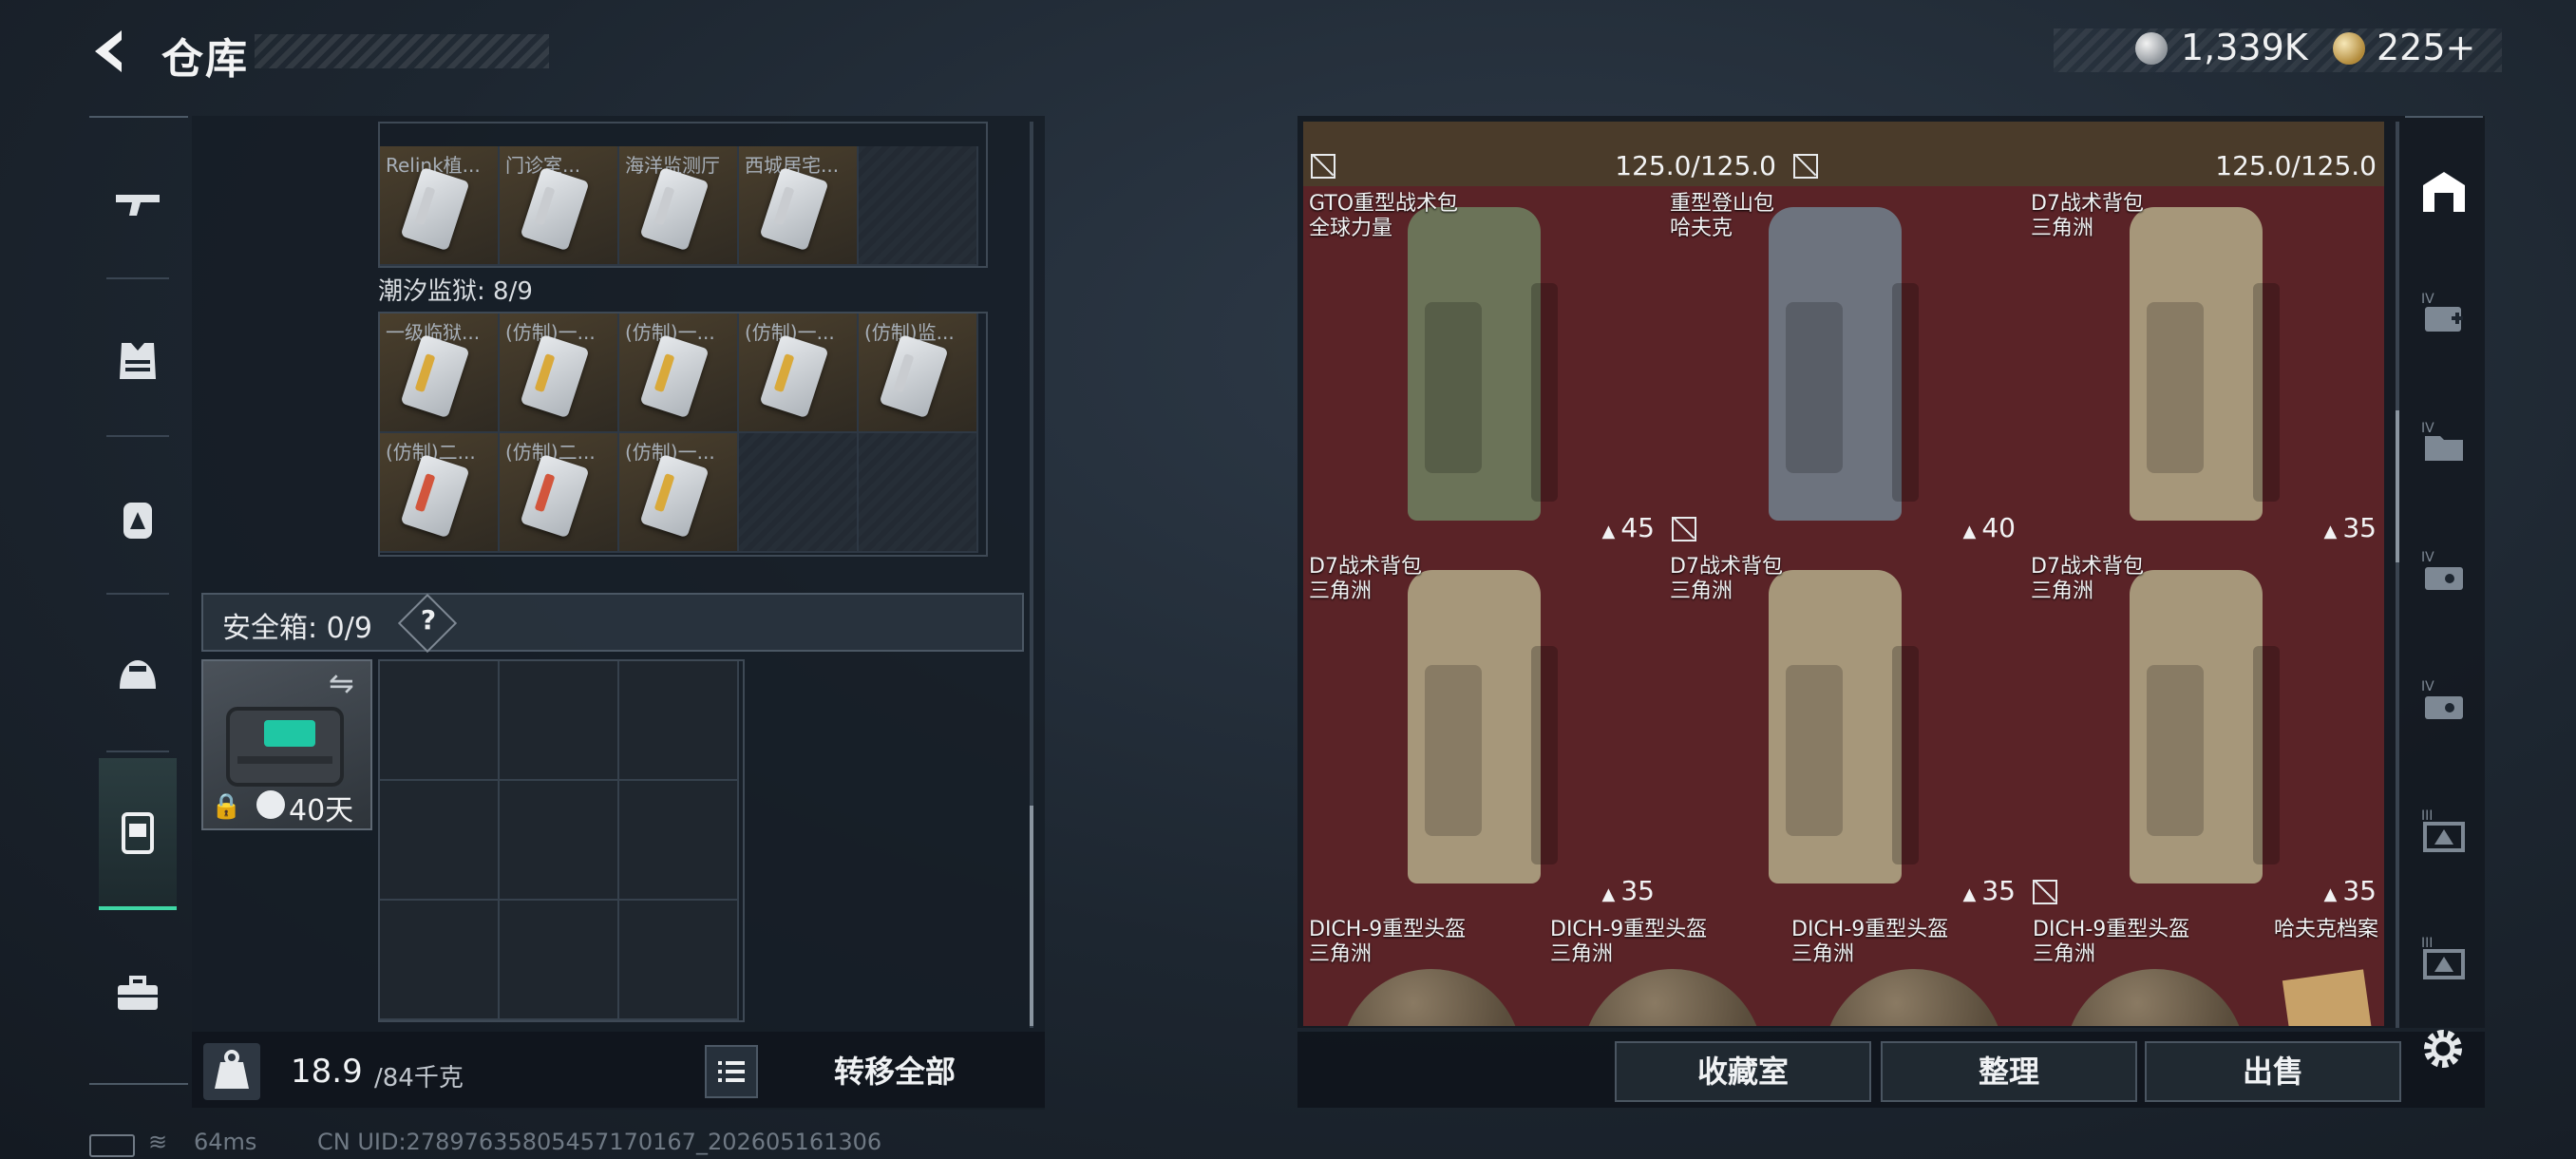  I want to click on vault-tab-keys-2: IV, so click(2444, 702).